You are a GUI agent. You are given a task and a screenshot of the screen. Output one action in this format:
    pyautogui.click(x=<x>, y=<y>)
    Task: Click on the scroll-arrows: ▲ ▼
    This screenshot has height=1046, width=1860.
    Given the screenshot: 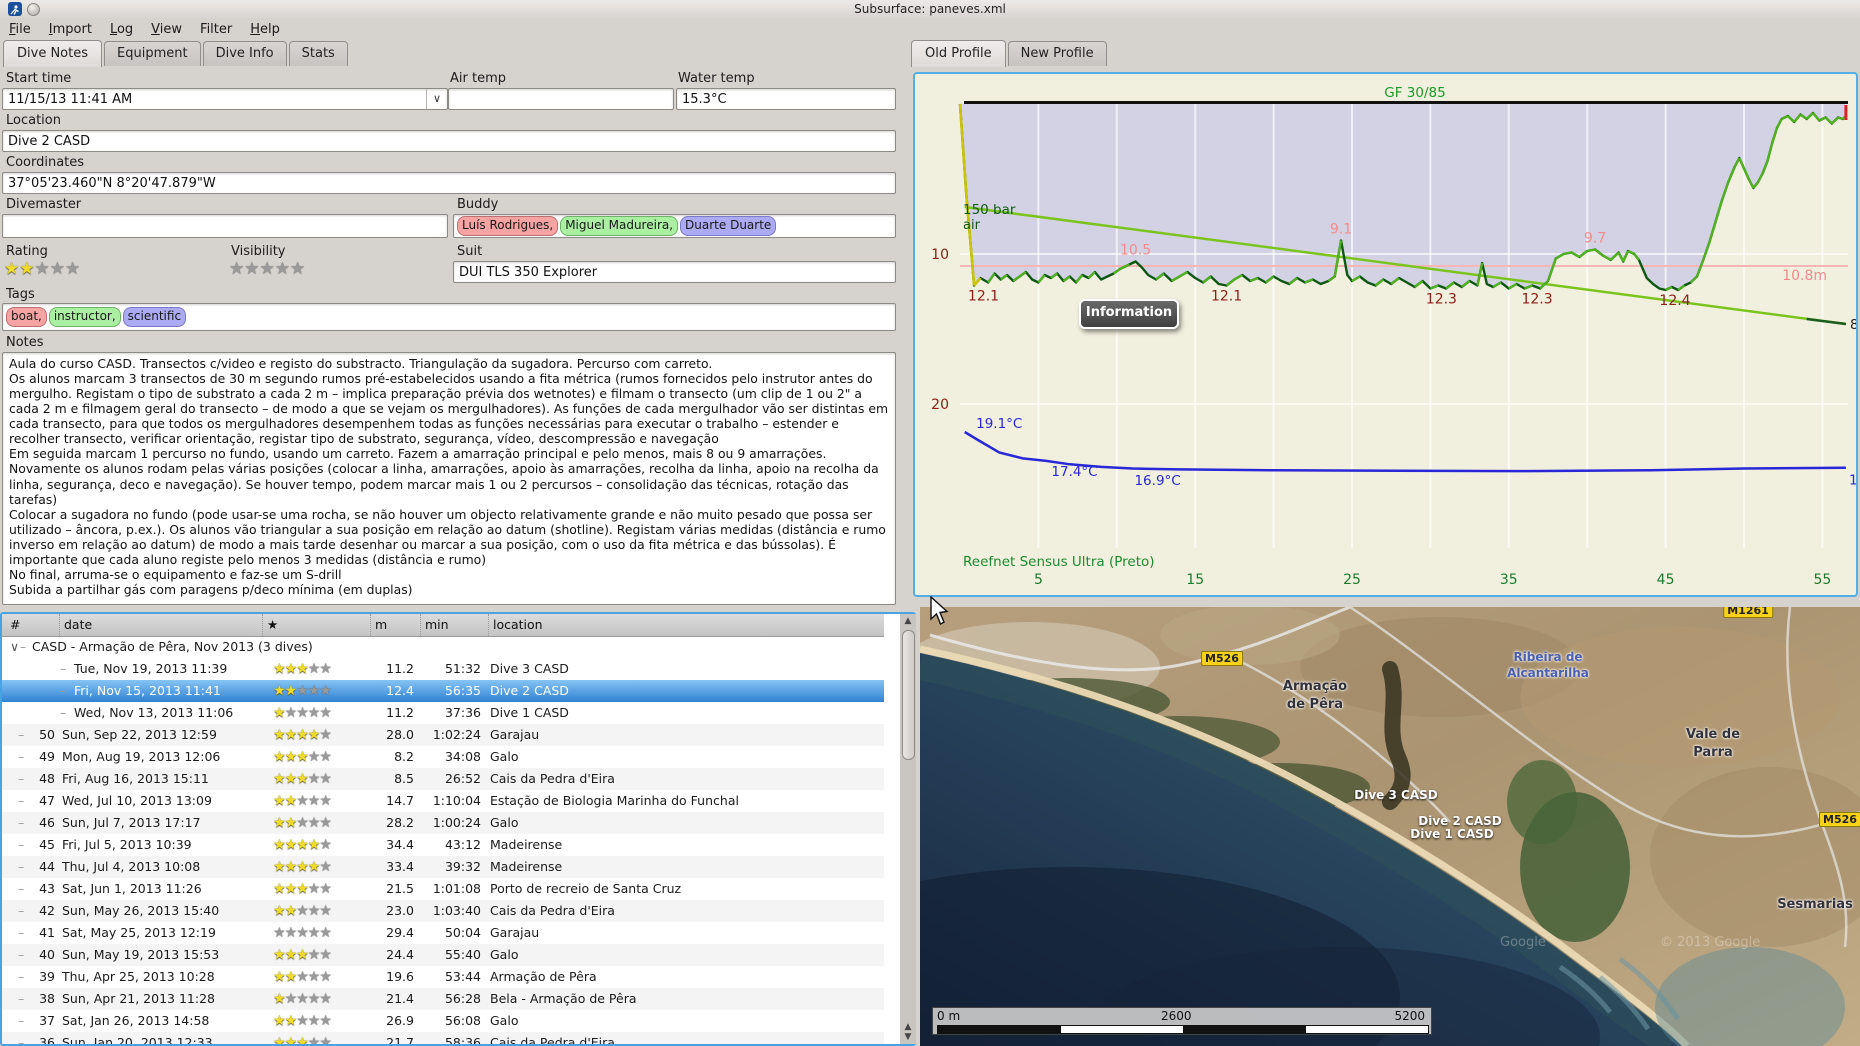 What is the action you would take?
    pyautogui.click(x=908, y=1032)
    